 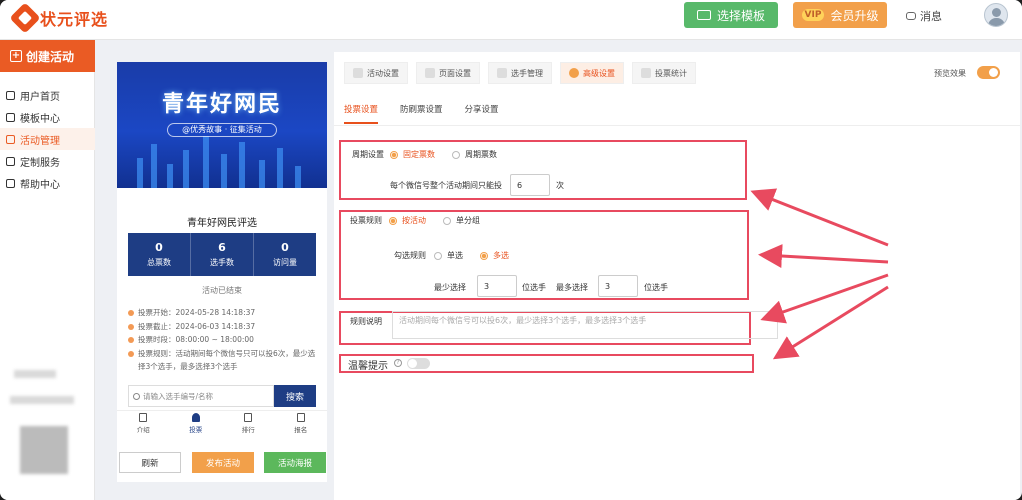 What do you see at coordinates (248, 430) in the screenshot?
I see `tab-label: 排行` at bounding box center [248, 430].